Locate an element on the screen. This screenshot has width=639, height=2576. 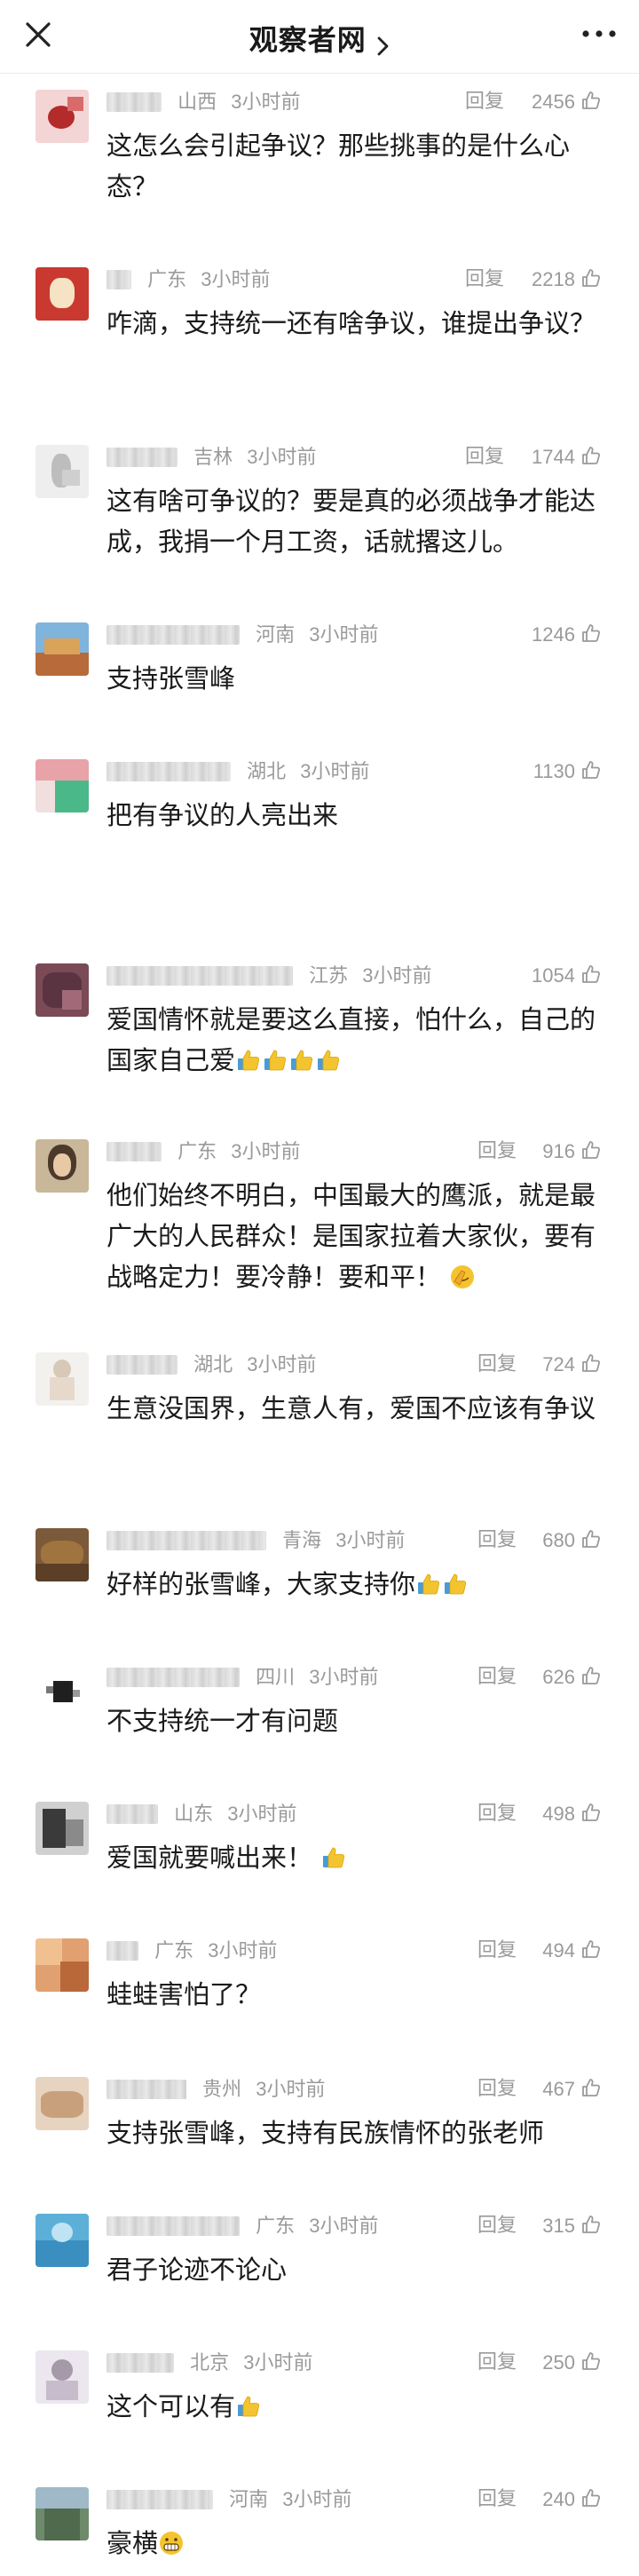
comment-location: 江苏 is located at coordinates (329, 976).